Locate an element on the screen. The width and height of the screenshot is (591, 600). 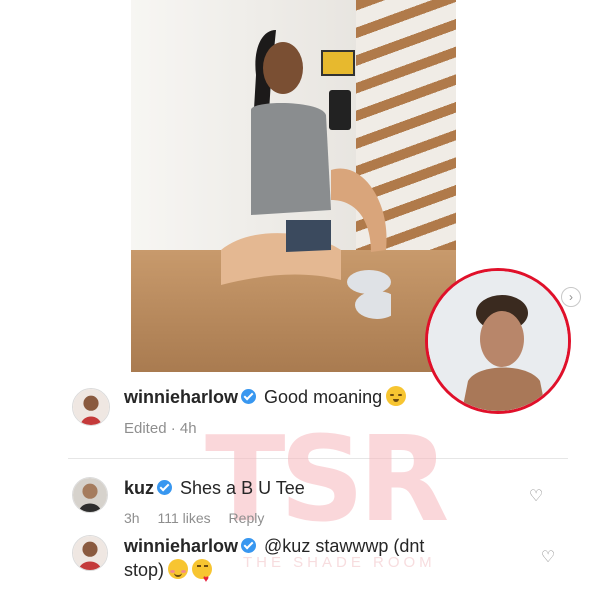
sleepy-face-icon is located at coordinates (396, 396).